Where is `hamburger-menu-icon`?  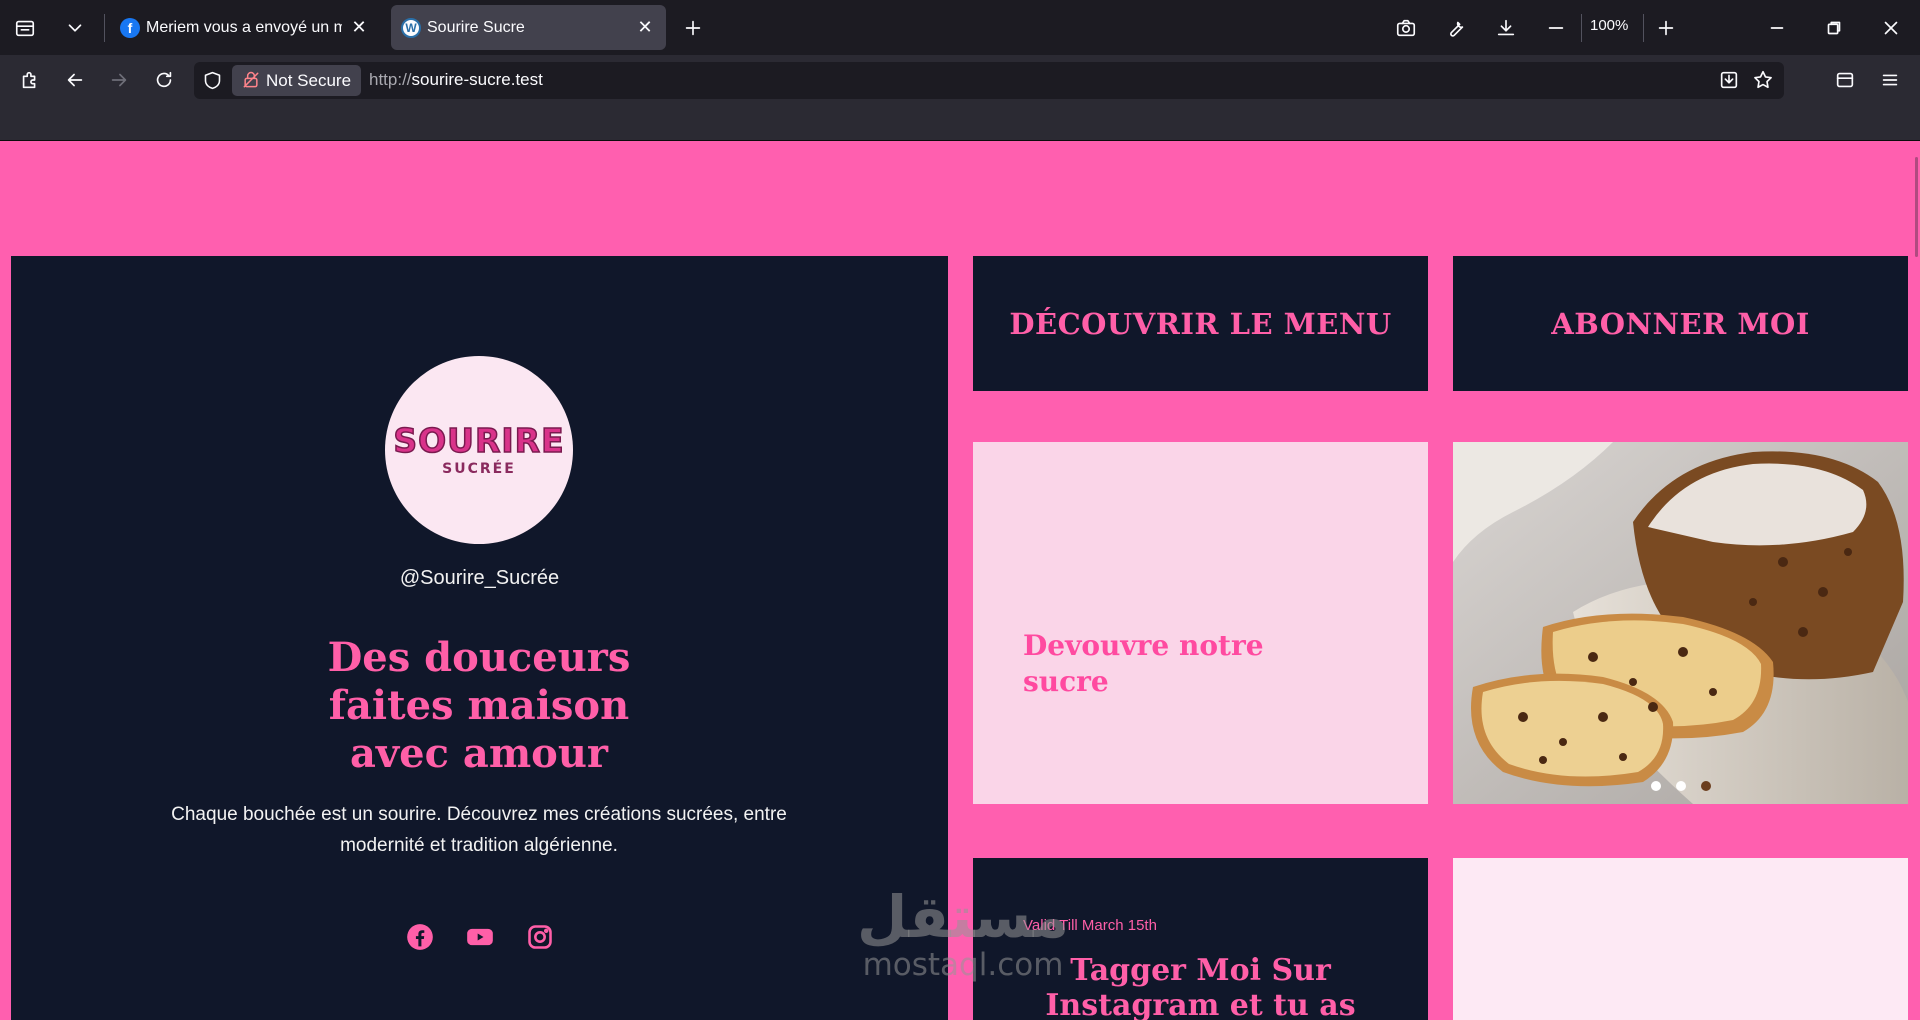
hamburger-menu-icon is located at coordinates (1890, 80).